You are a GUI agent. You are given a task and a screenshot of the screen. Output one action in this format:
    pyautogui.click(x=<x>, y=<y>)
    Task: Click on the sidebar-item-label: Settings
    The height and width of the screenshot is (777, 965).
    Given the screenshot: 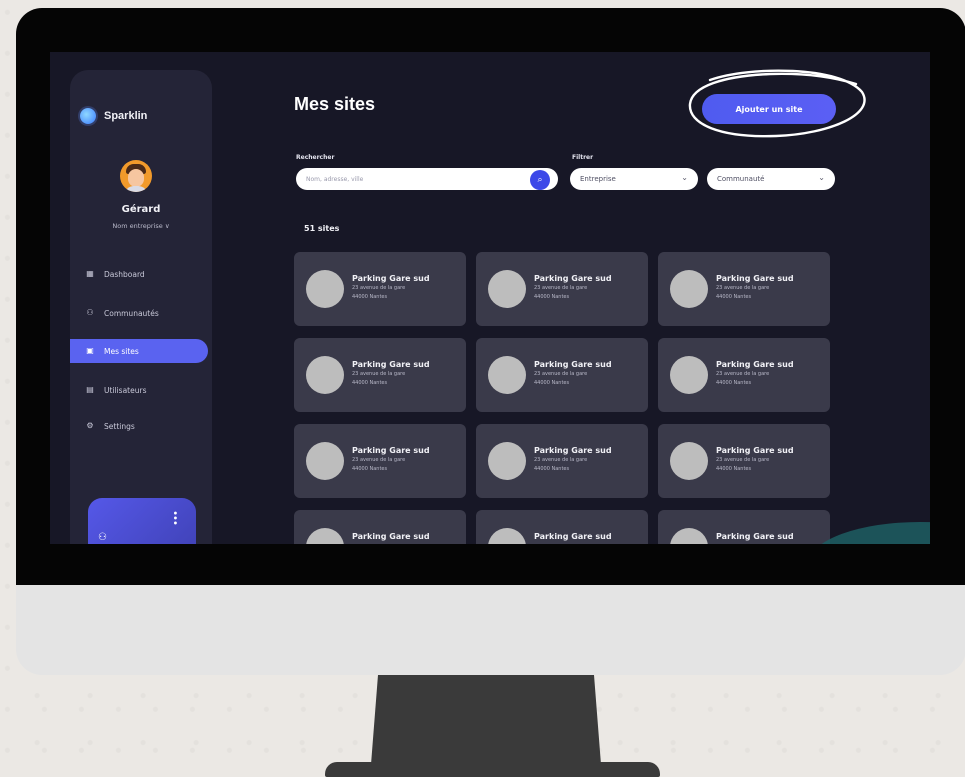 What is the action you would take?
    pyautogui.click(x=119, y=426)
    